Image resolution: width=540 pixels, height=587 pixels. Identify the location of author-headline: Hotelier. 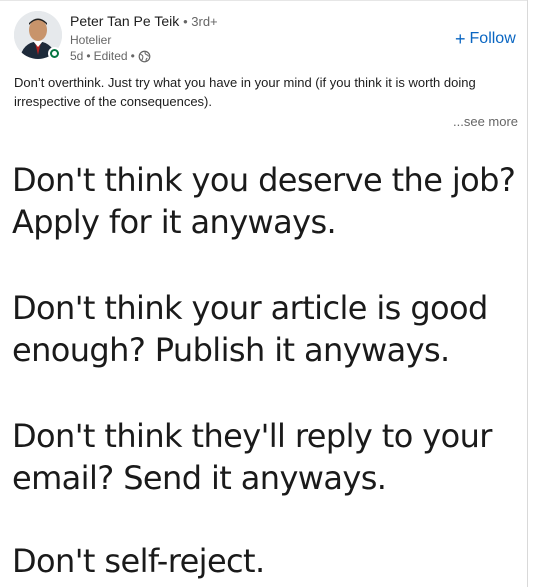
(91, 40).